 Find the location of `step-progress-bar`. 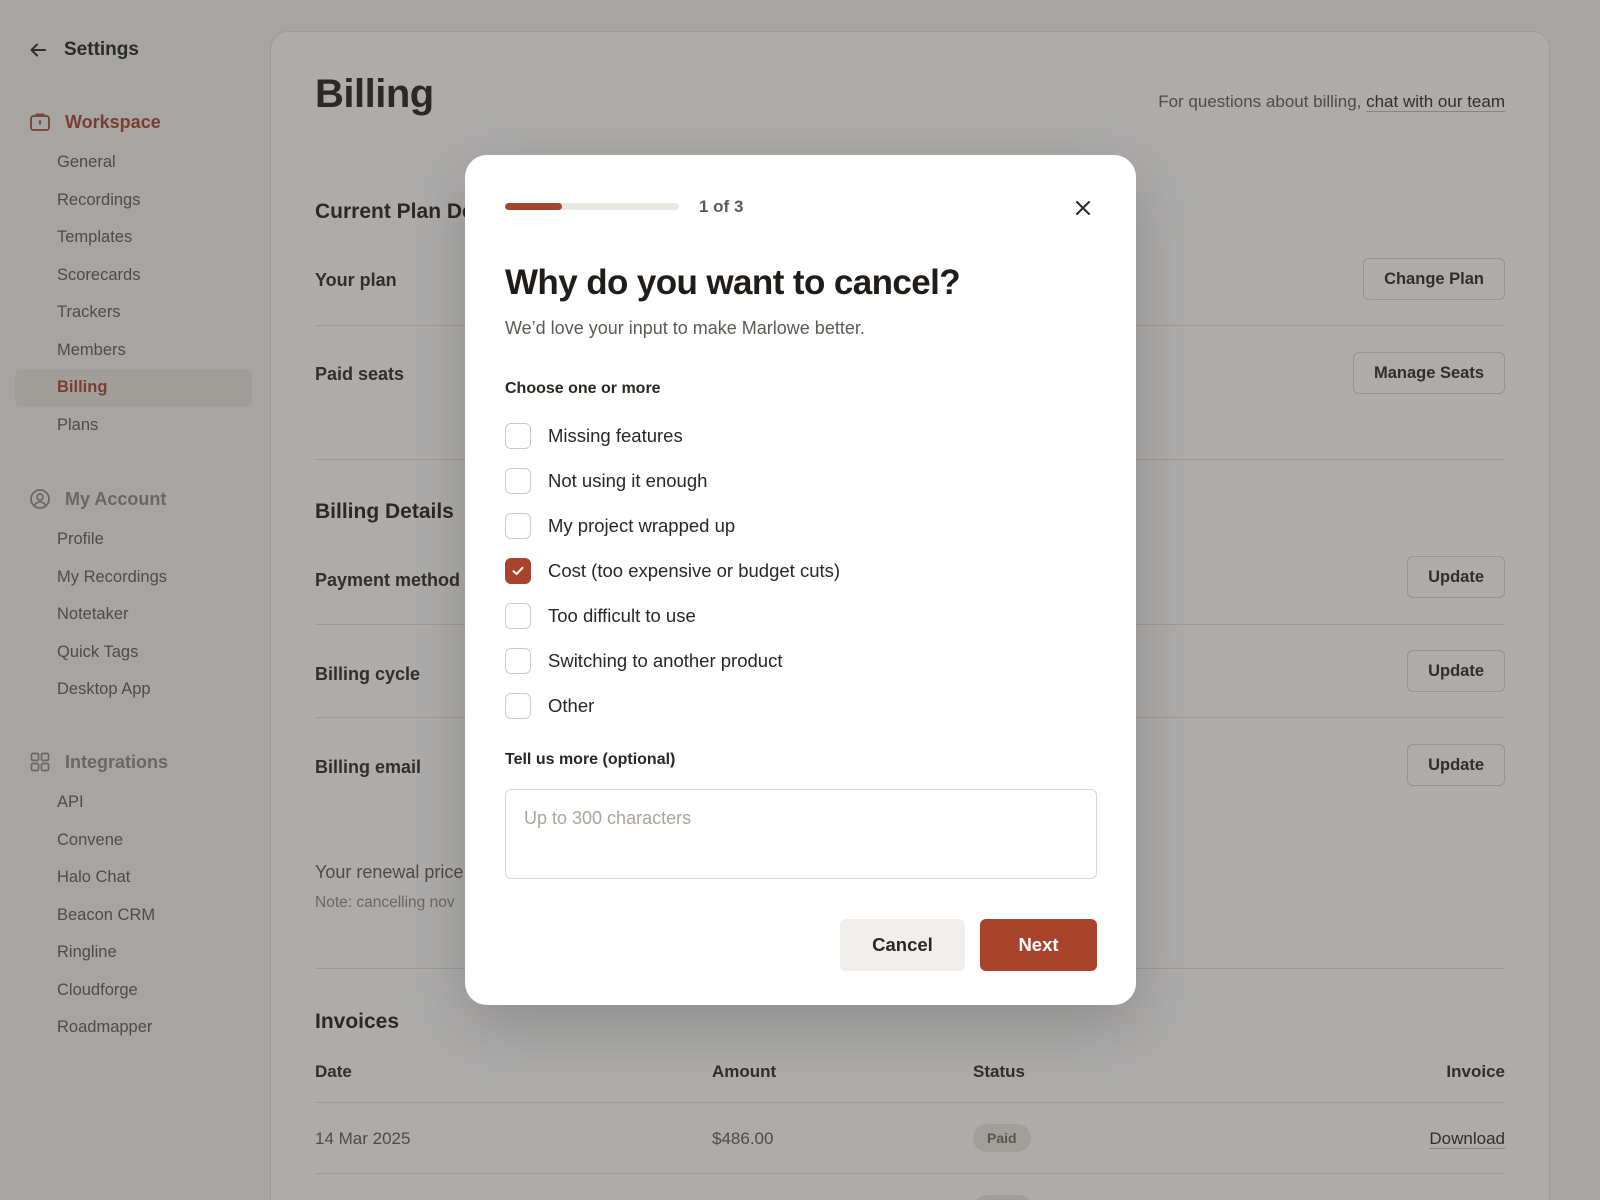

step-progress-bar is located at coordinates (592, 206).